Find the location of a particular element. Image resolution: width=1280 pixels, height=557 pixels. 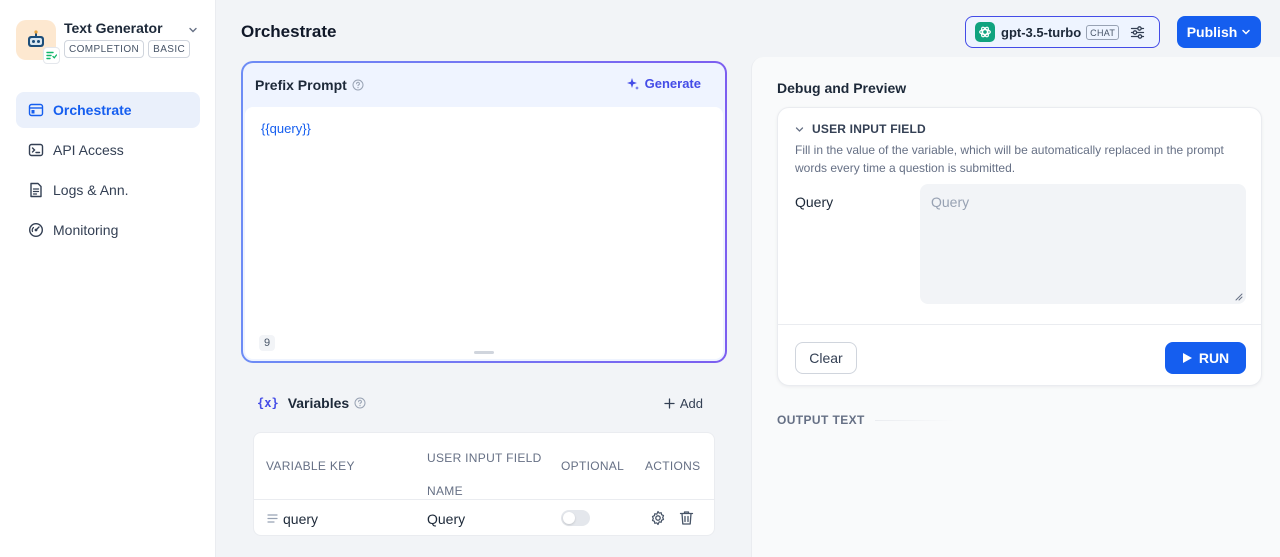

trash-icon is located at coordinates (686, 518).